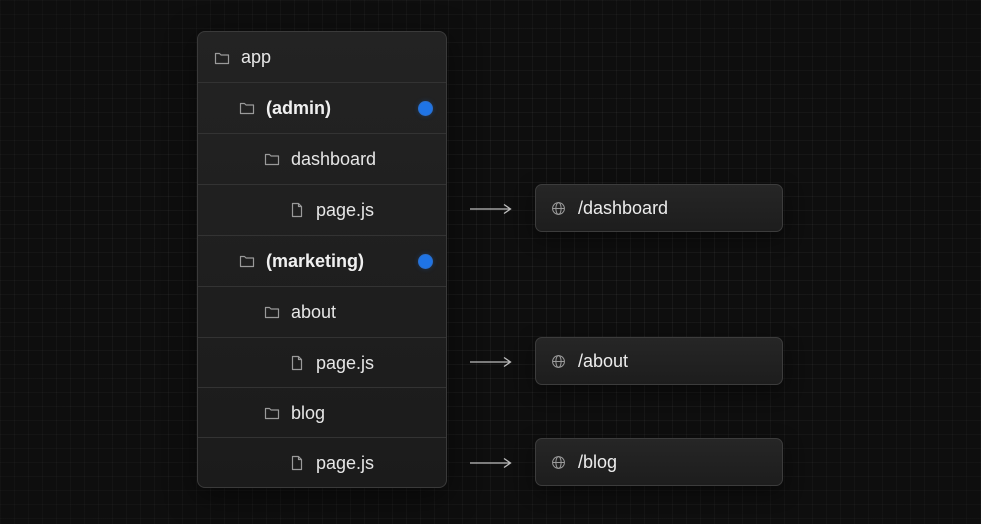  Describe the element at coordinates (308, 412) in the screenshot. I see `tree-row-label: blog` at that location.